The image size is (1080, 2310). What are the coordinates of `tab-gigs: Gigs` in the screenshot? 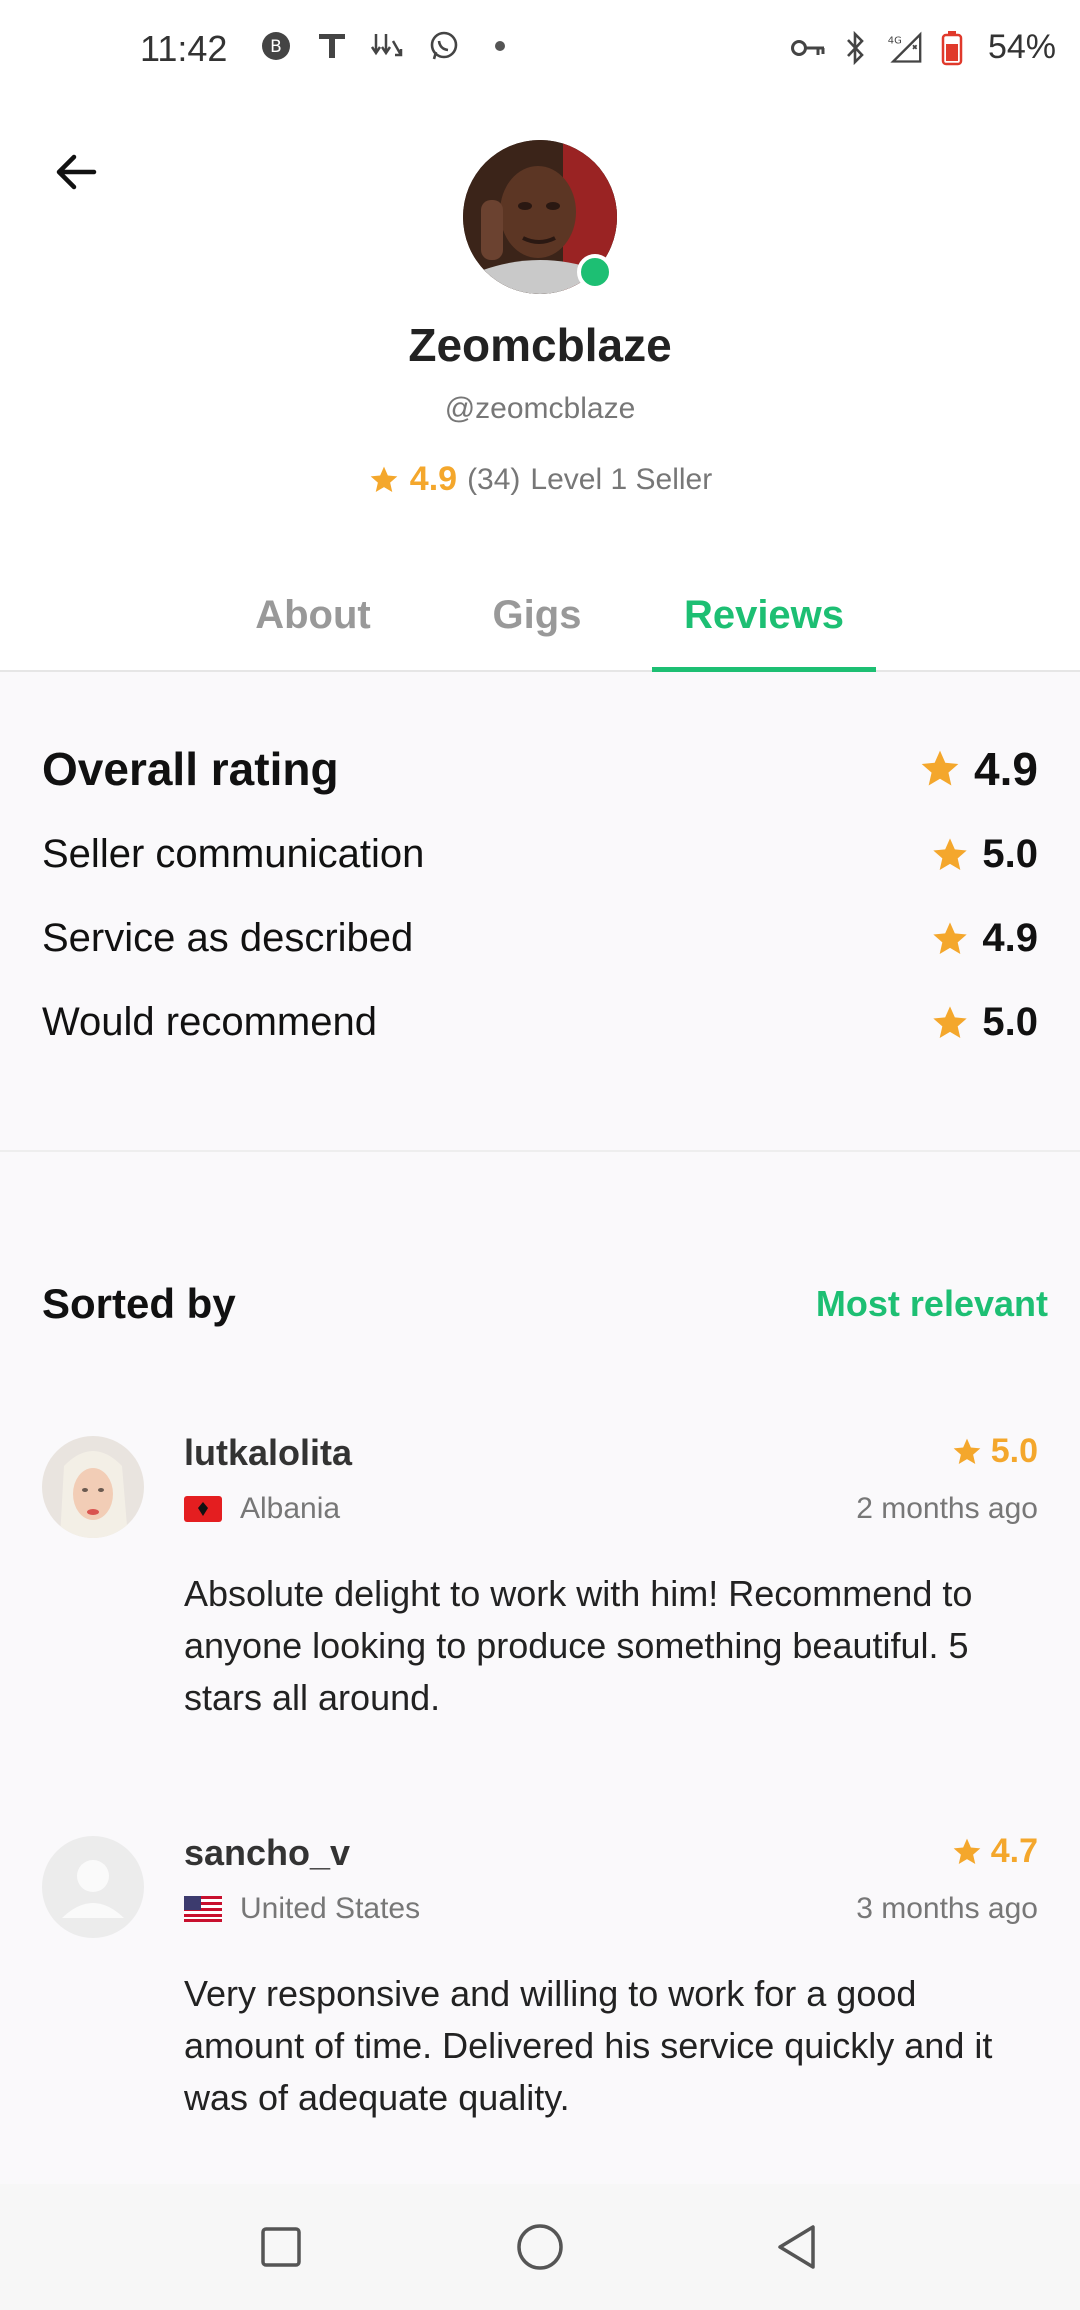 It's located at (537, 615).